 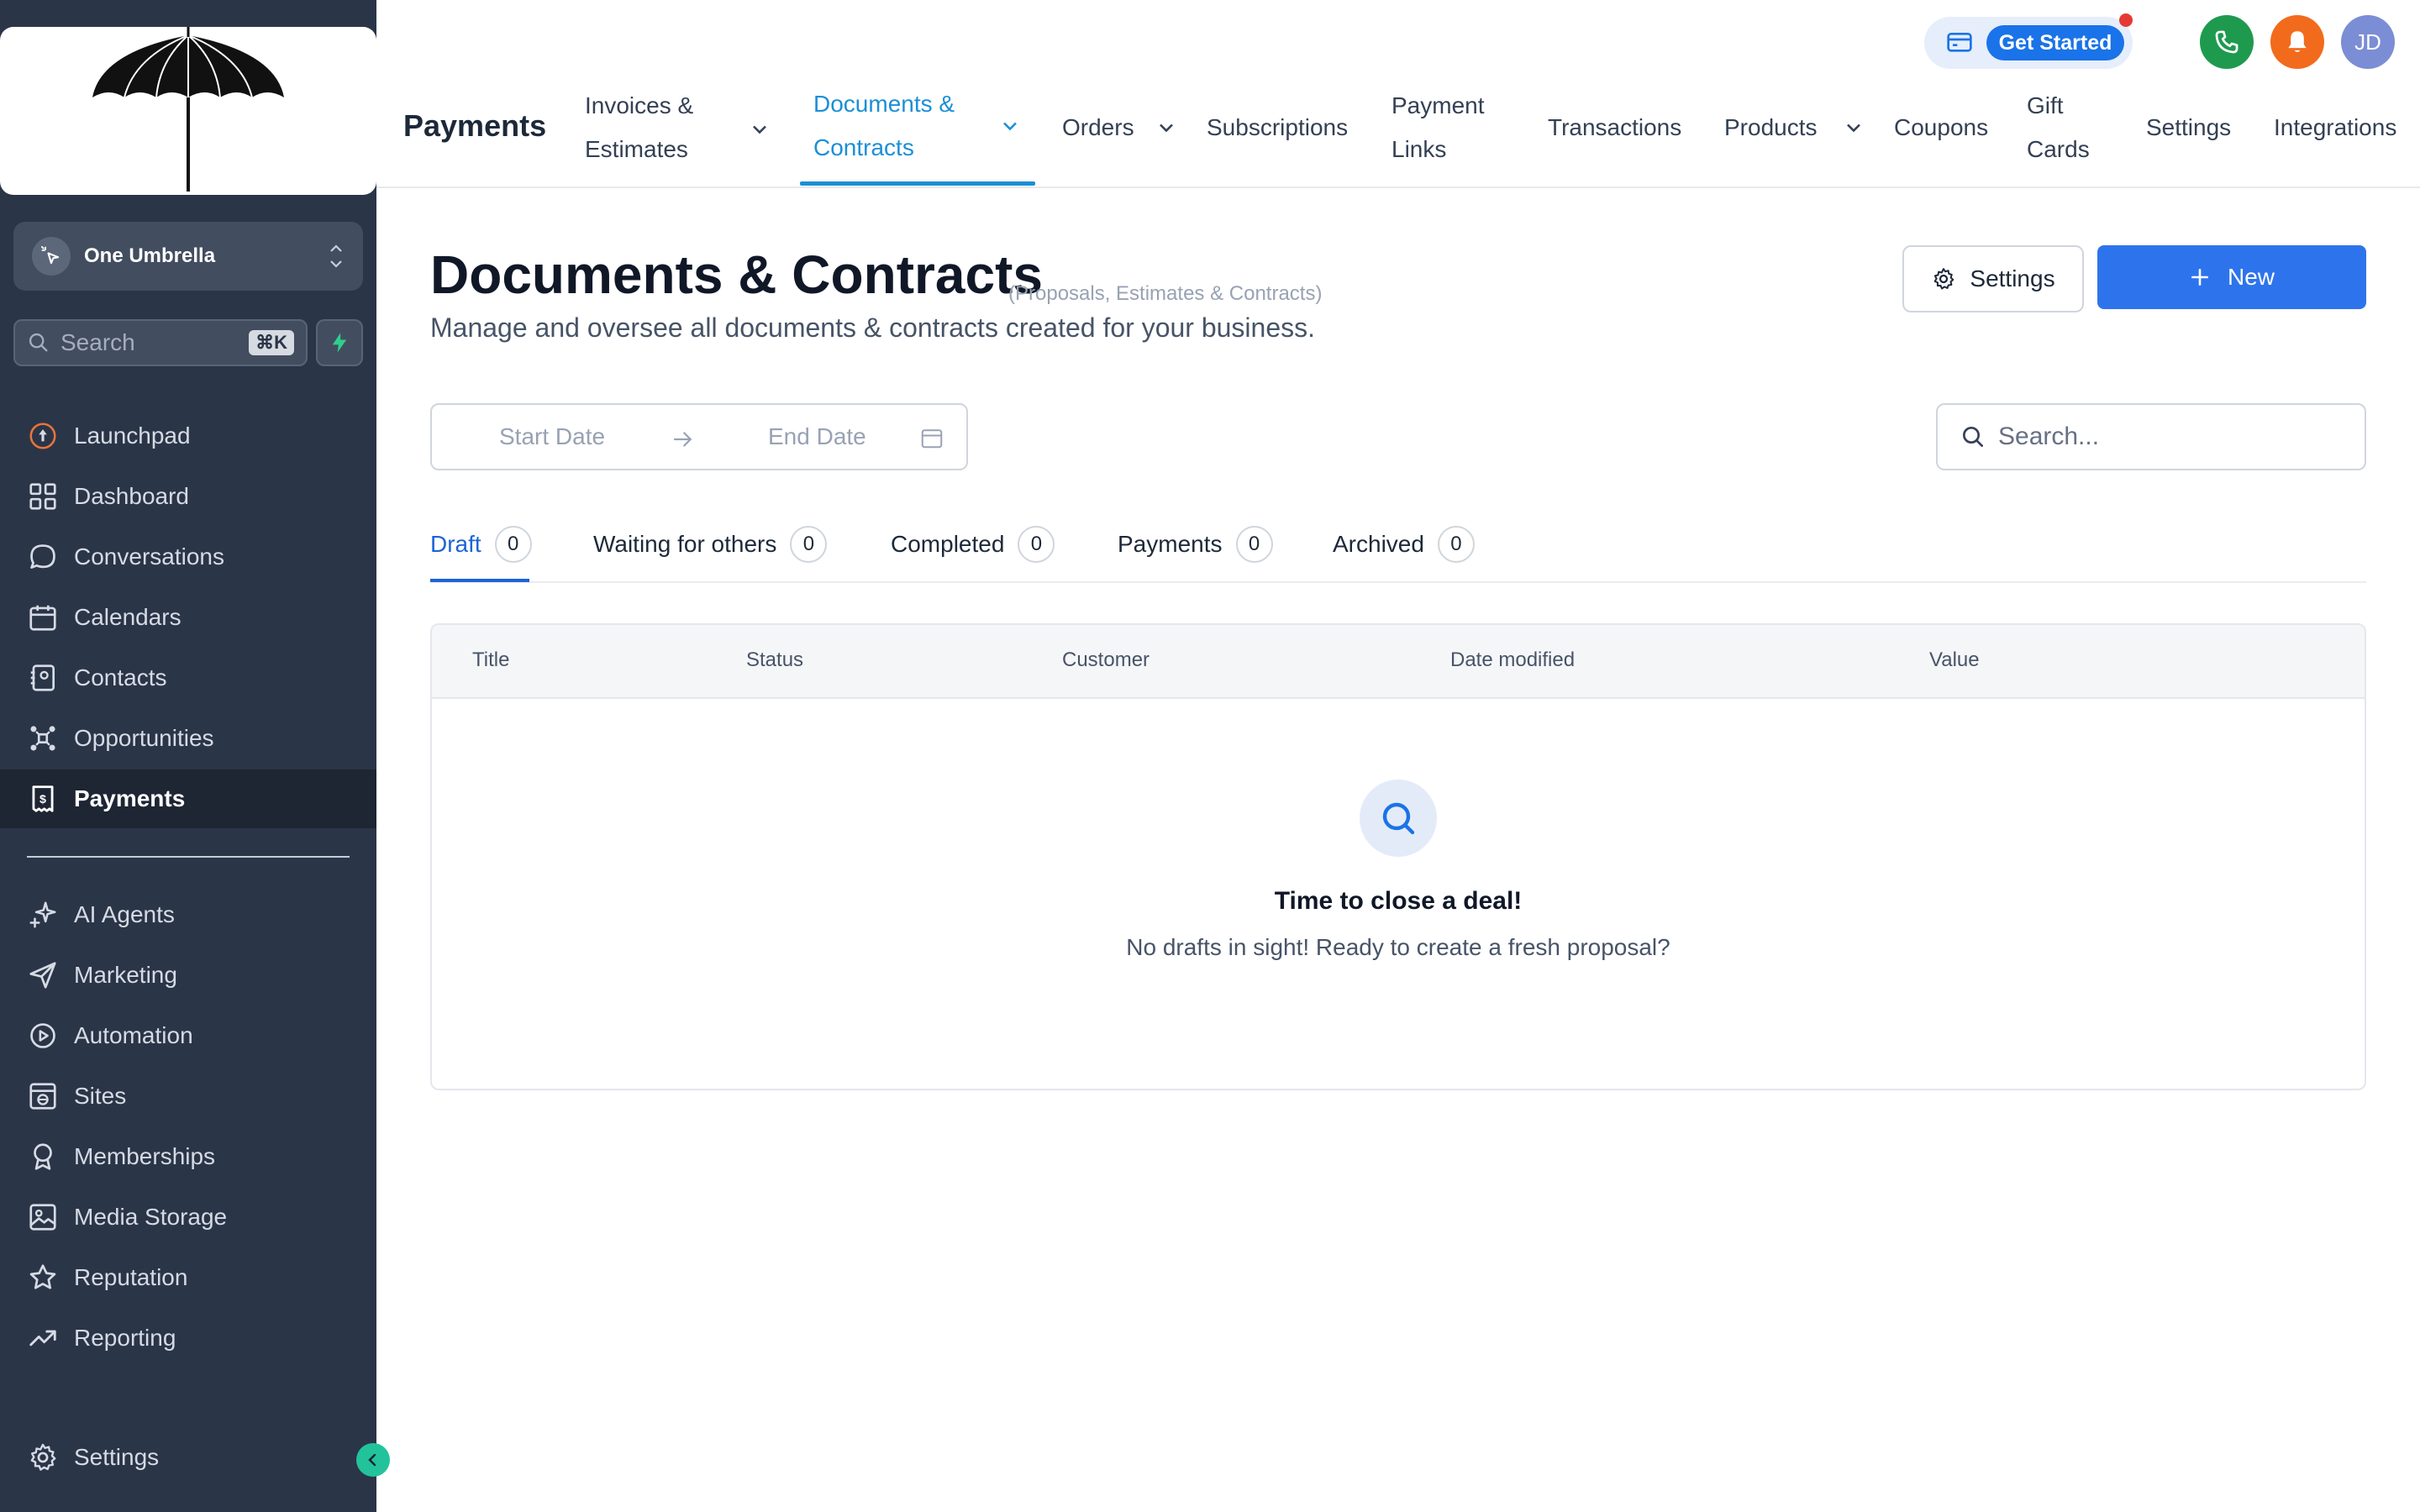 What do you see at coordinates (43, 1457) in the screenshot?
I see `gear-icon` at bounding box center [43, 1457].